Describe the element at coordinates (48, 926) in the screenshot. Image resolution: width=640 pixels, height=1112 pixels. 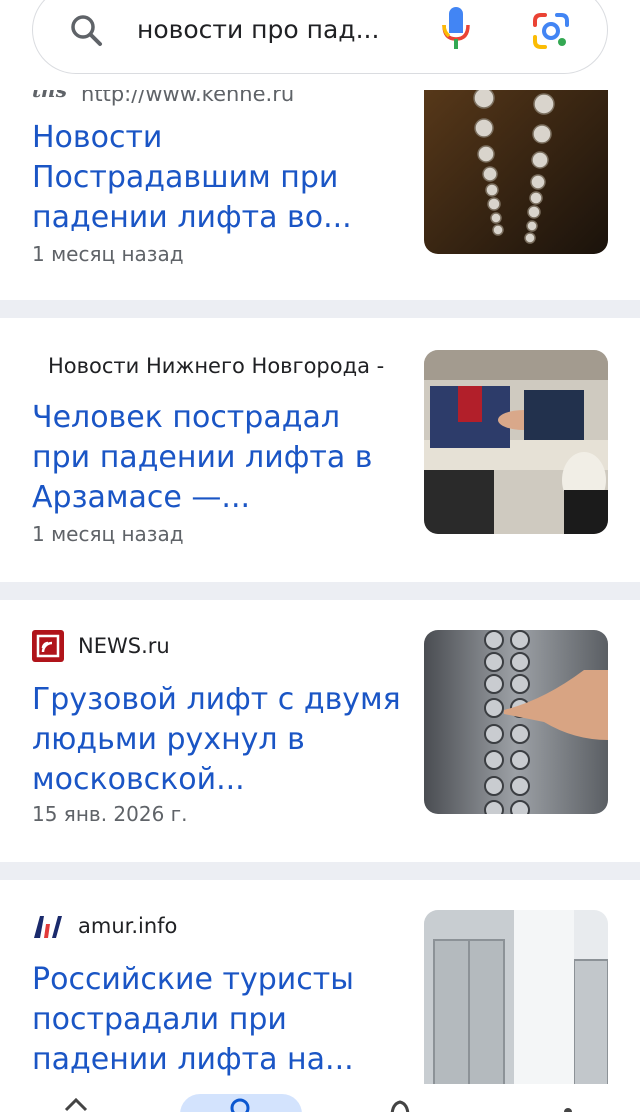
I see `amur-favicon-icon` at that location.